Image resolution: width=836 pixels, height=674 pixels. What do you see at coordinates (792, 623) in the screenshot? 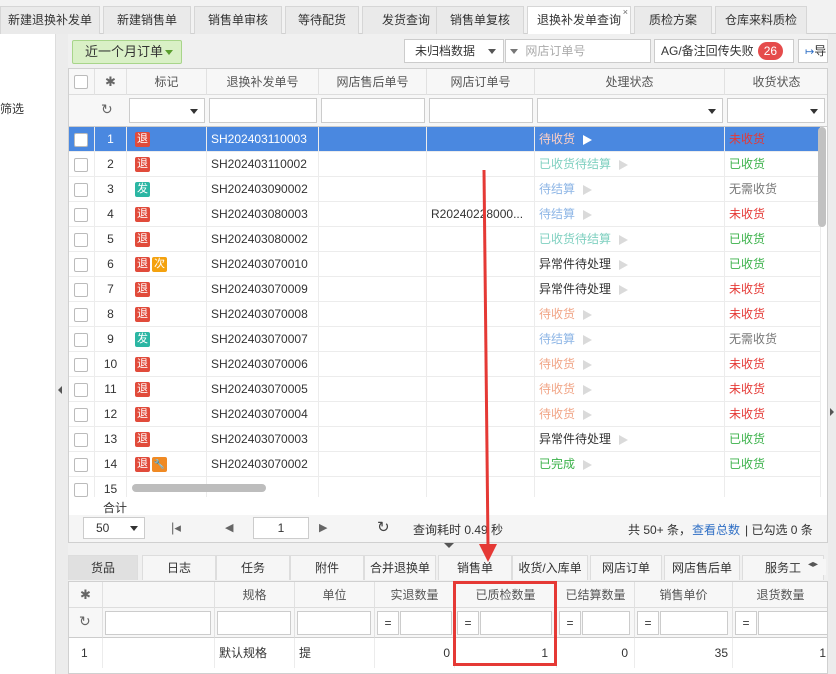
I see `return-qty-filter-input` at bounding box center [792, 623].